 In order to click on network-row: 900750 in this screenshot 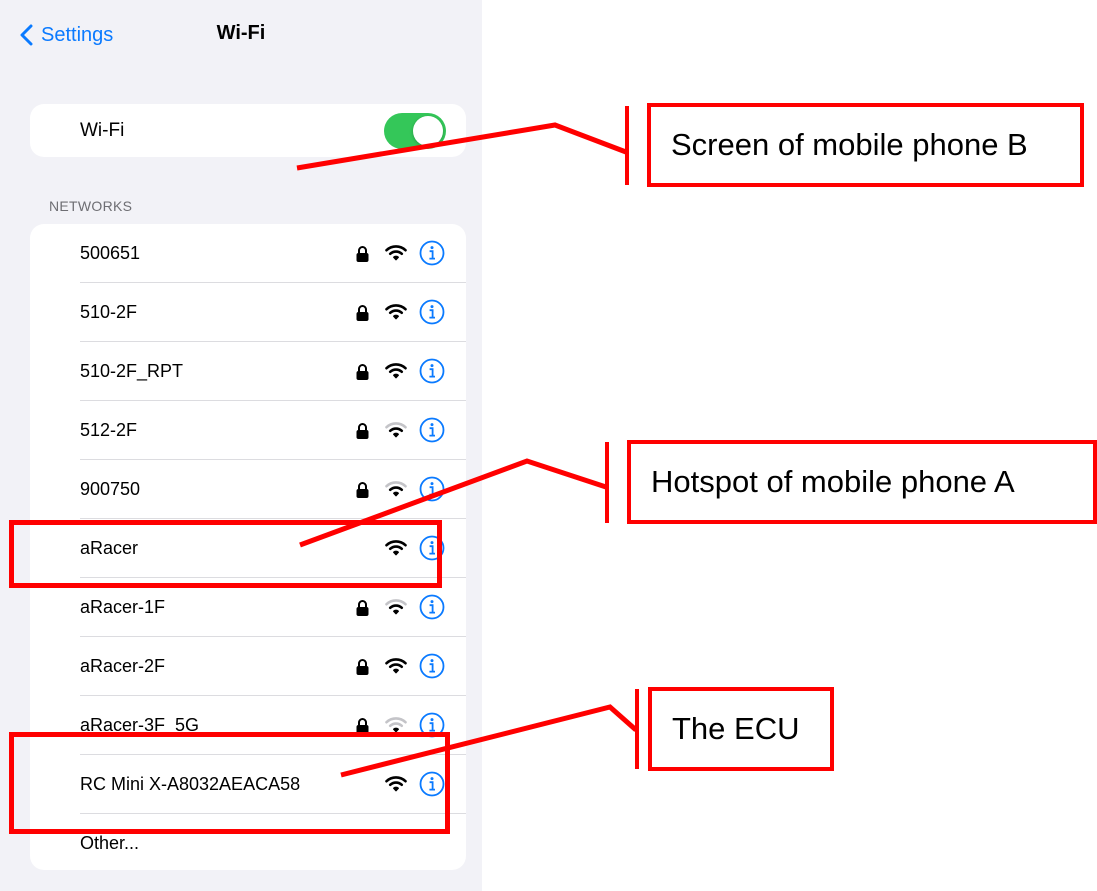, I will do `click(248, 489)`.